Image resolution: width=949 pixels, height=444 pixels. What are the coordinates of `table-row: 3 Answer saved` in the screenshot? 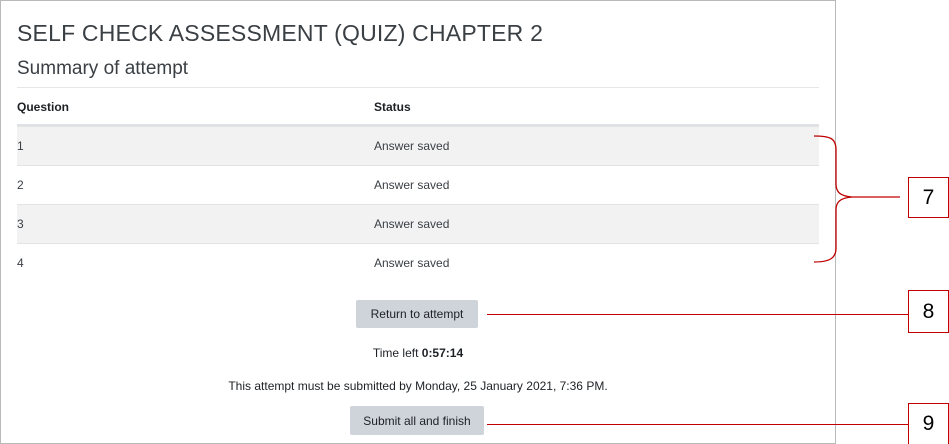 It's located at (418, 223).